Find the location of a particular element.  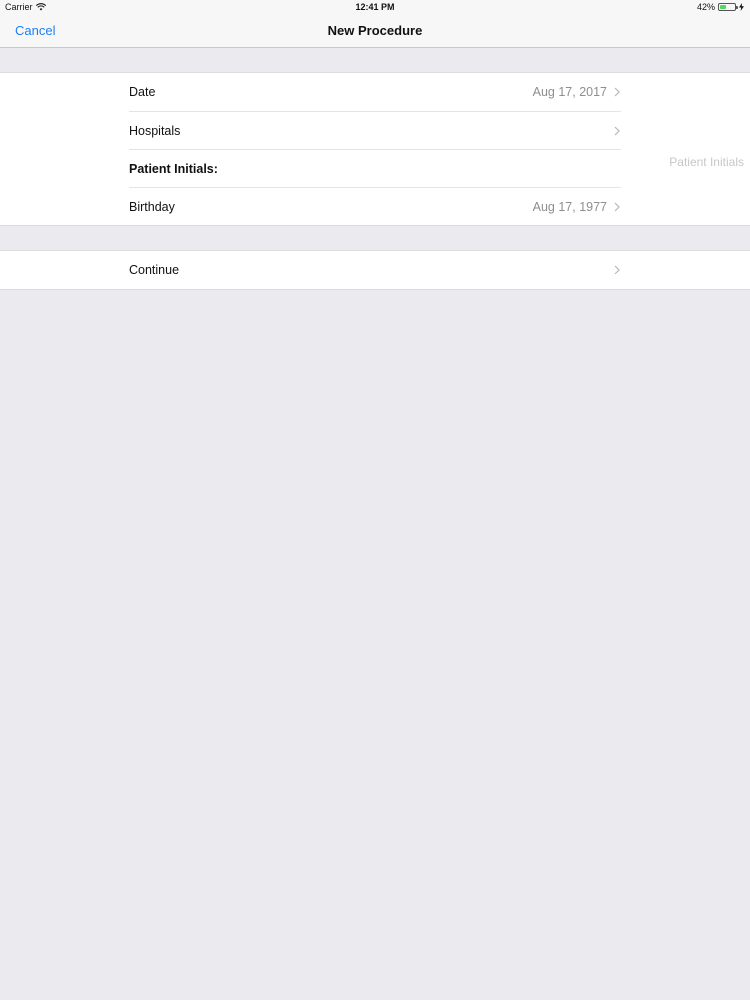

hospitals-row: Hospitals is located at coordinates (375, 130).